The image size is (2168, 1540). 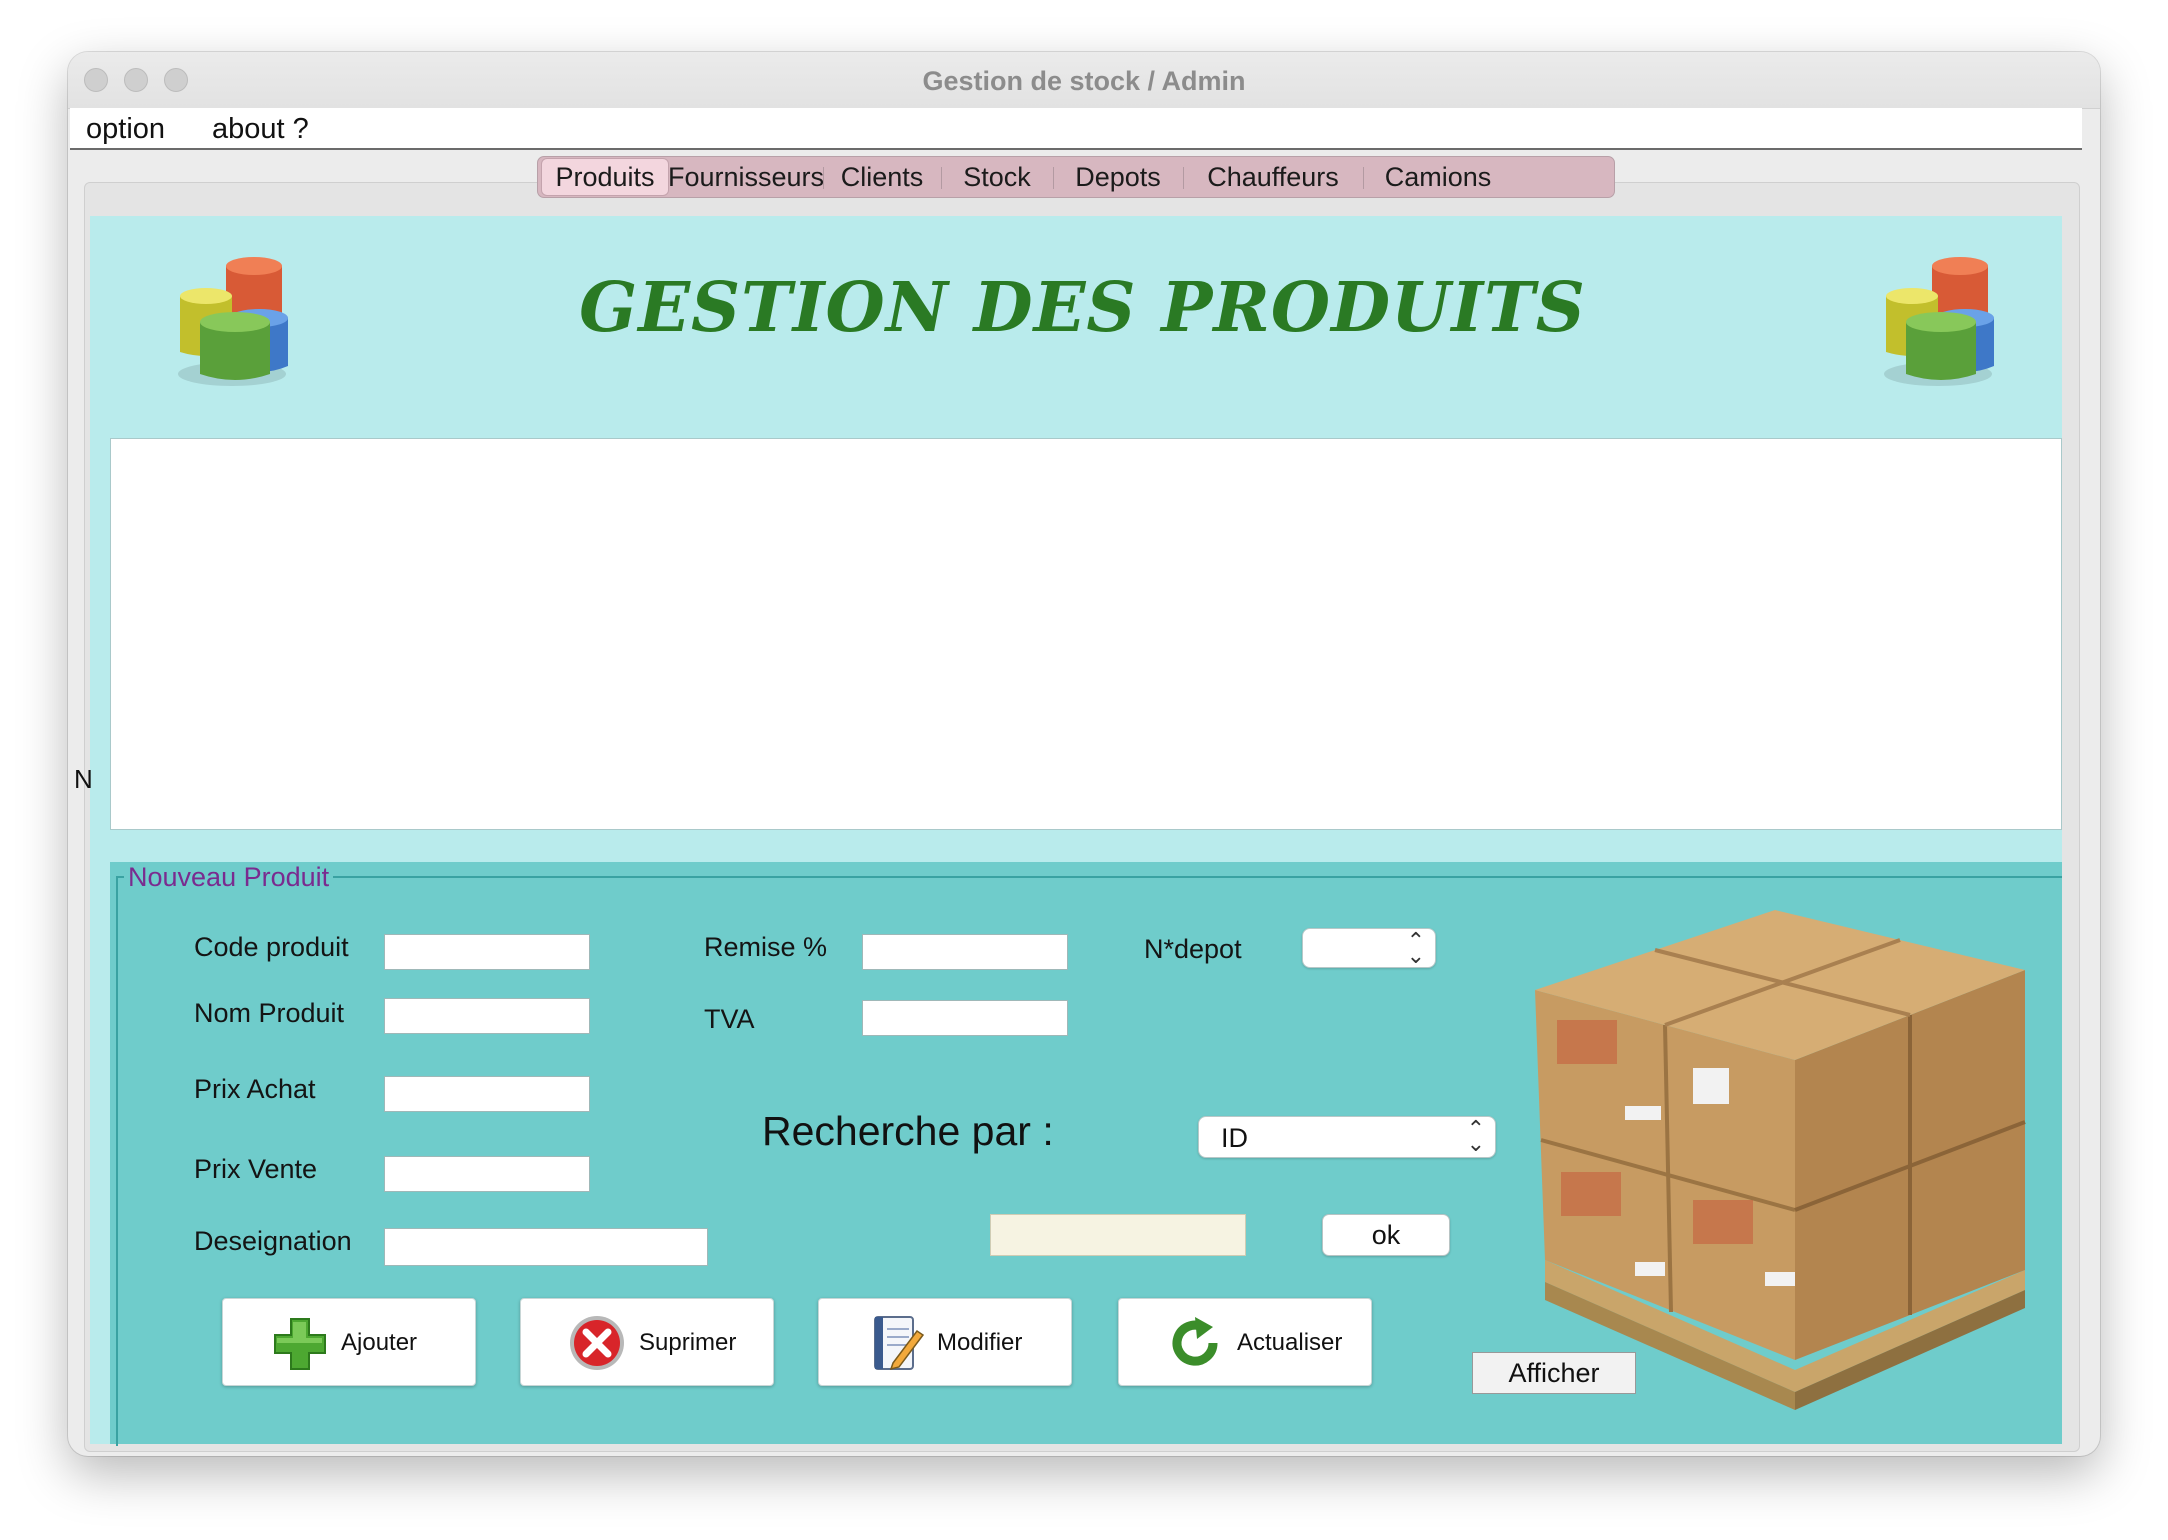 I want to click on designation-field, so click(x=546, y=1247).